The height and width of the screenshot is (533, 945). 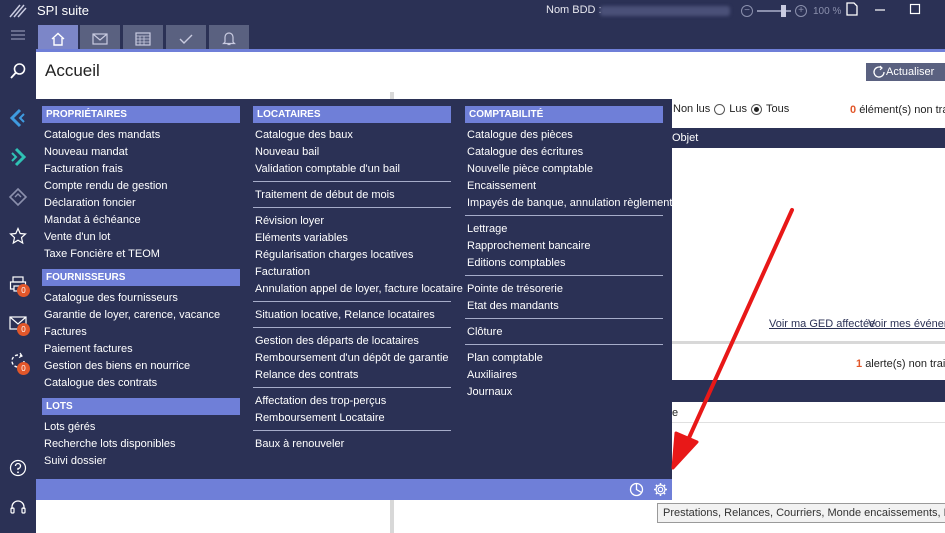 What do you see at coordinates (564, 289) in the screenshot?
I see `menu-item-pointe-de-tresorerie: Pointe de trésorerie` at bounding box center [564, 289].